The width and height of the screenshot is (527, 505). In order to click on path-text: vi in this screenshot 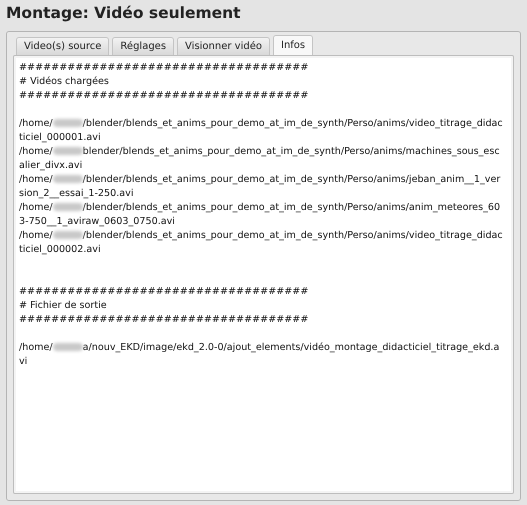, I will do `click(23, 362)`.